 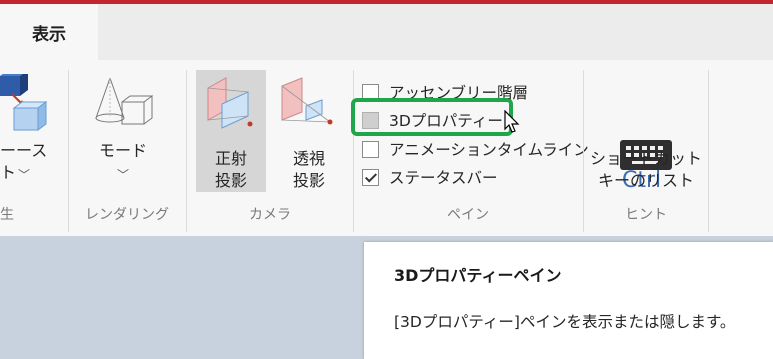 What do you see at coordinates (49, 32) in the screenshot?
I see `tab-view: 表示` at bounding box center [49, 32].